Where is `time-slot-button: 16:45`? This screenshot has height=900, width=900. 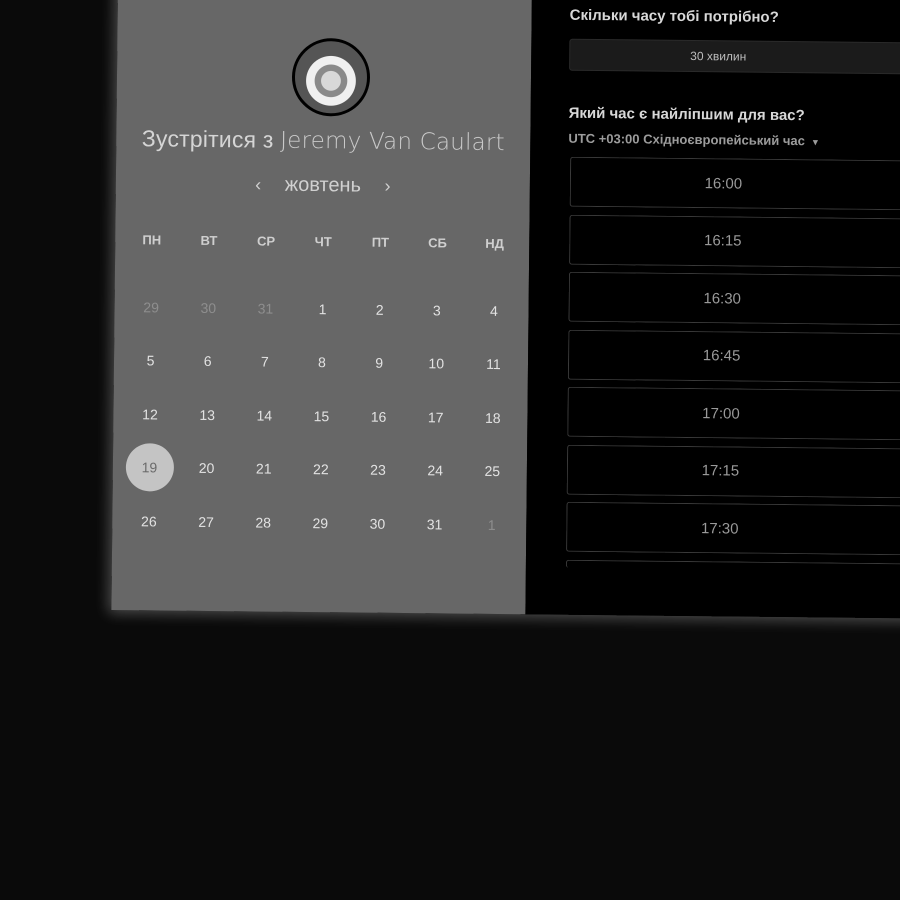
time-slot-button: 16:45 is located at coordinates (733, 356).